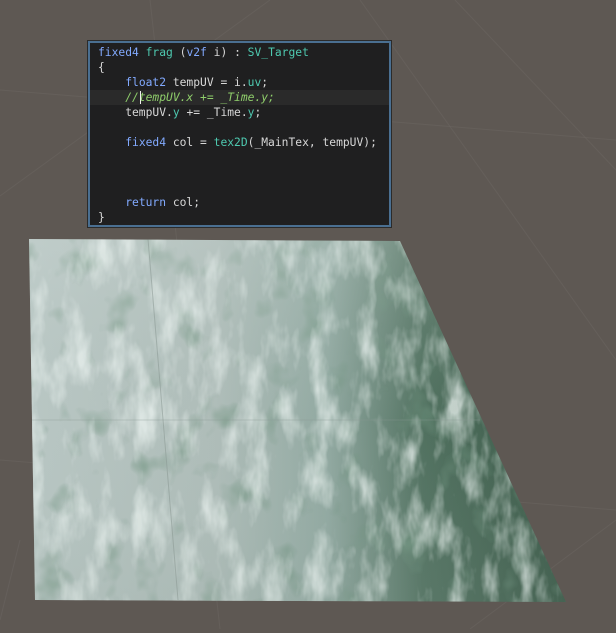 Image resolution: width=616 pixels, height=633 pixels. I want to click on code-token: += _Time., so click(213, 112).